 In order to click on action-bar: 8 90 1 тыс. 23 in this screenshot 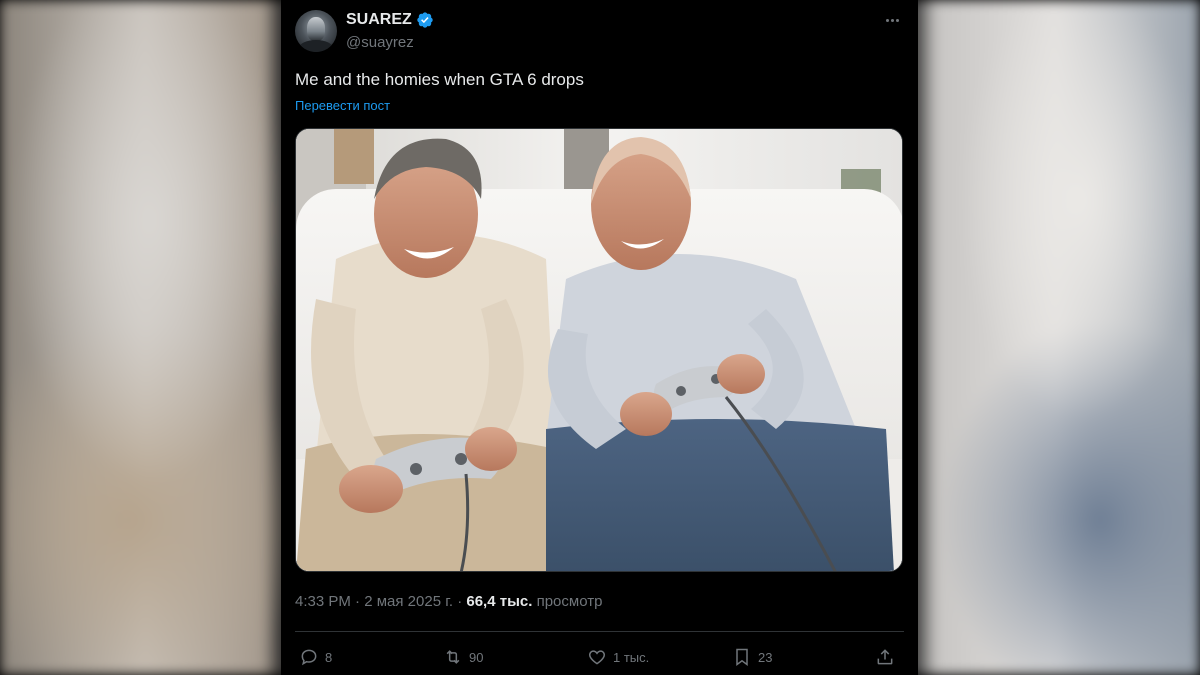, I will do `click(599, 657)`.